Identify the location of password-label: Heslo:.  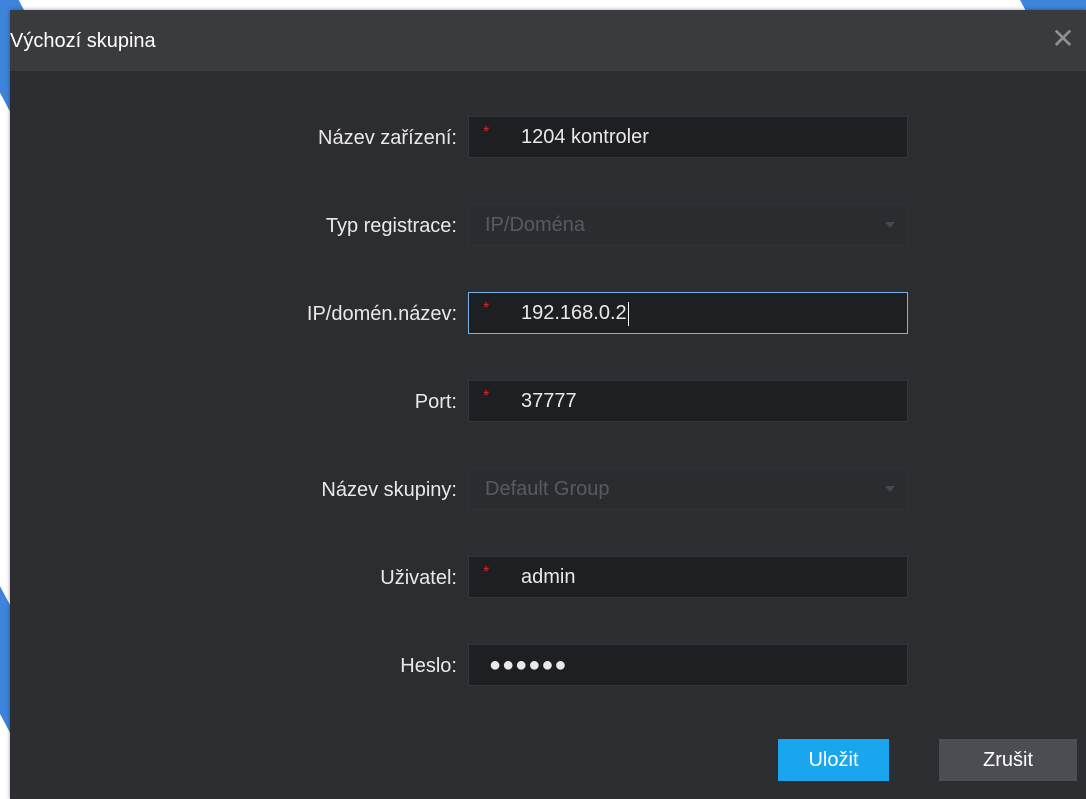
(428, 666).